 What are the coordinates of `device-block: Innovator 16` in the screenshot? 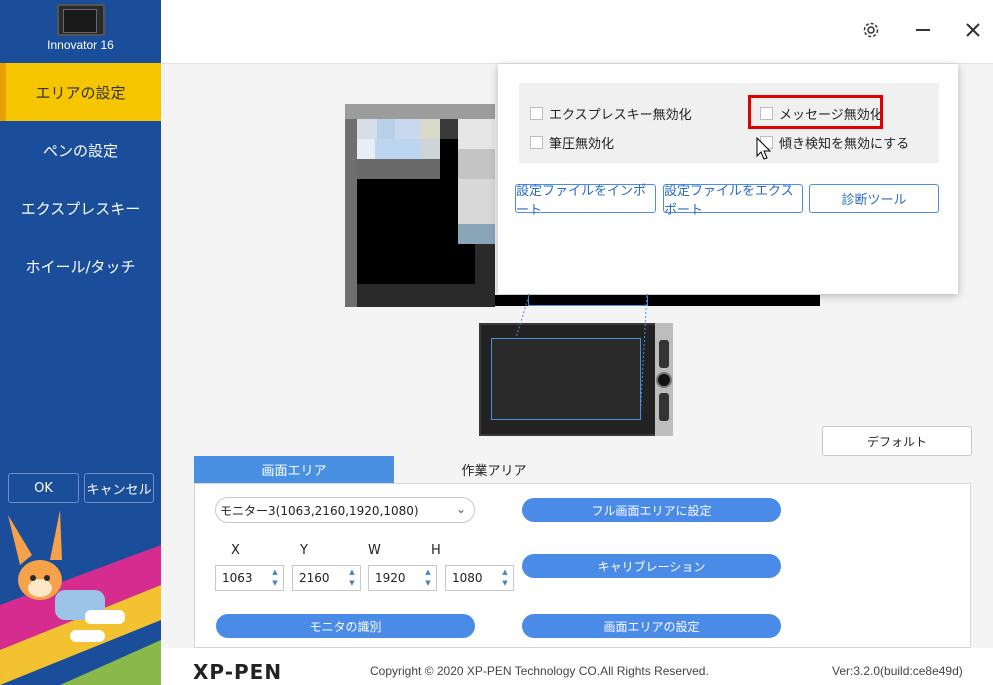 It's located at (80, 31).